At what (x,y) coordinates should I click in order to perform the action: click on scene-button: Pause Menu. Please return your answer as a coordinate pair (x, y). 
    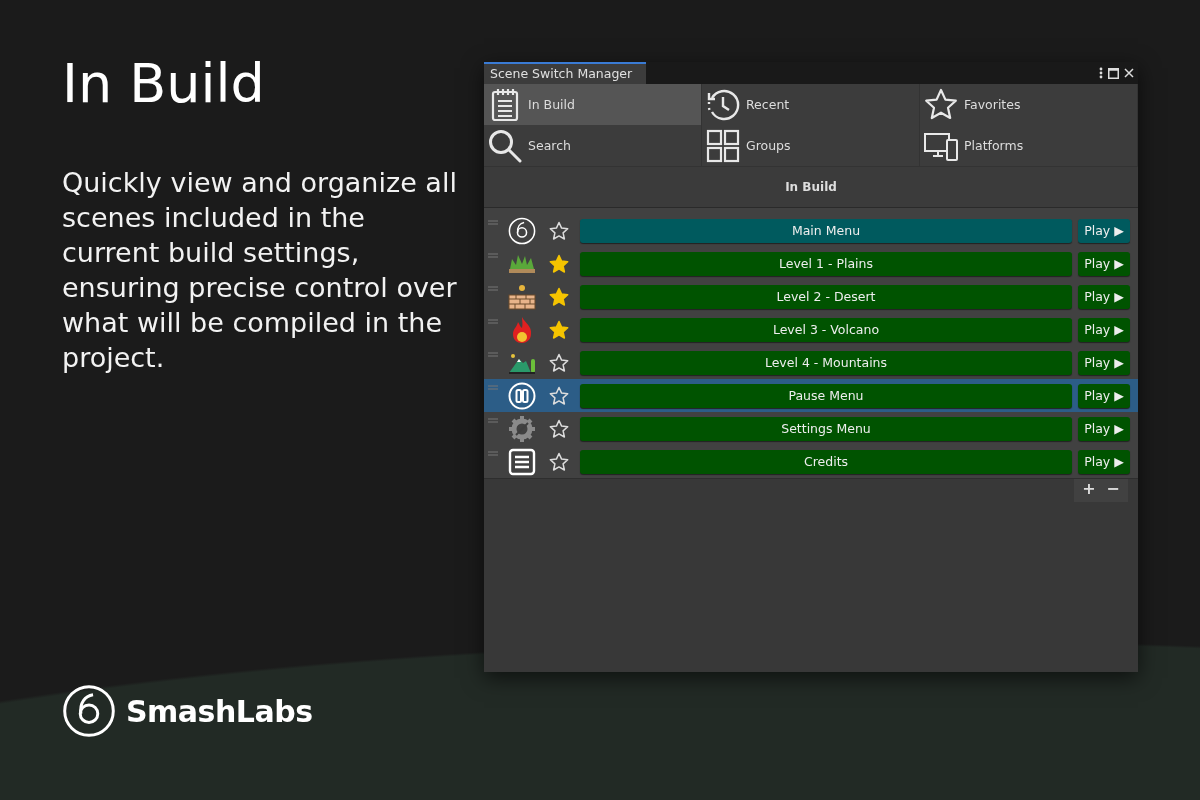
    Looking at the image, I should click on (826, 395).